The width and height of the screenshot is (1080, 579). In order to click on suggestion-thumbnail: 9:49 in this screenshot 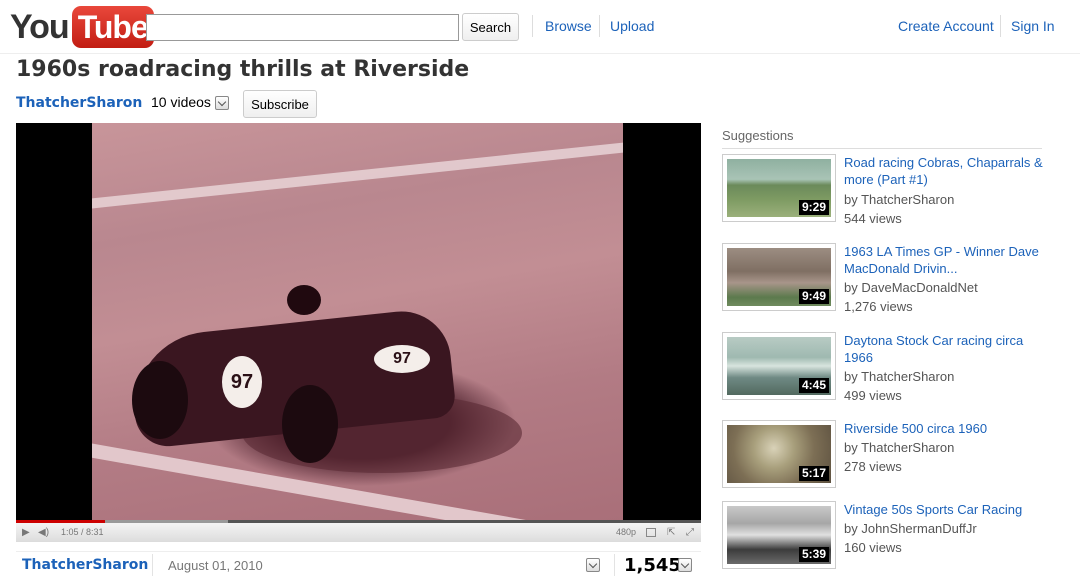, I will do `click(779, 277)`.